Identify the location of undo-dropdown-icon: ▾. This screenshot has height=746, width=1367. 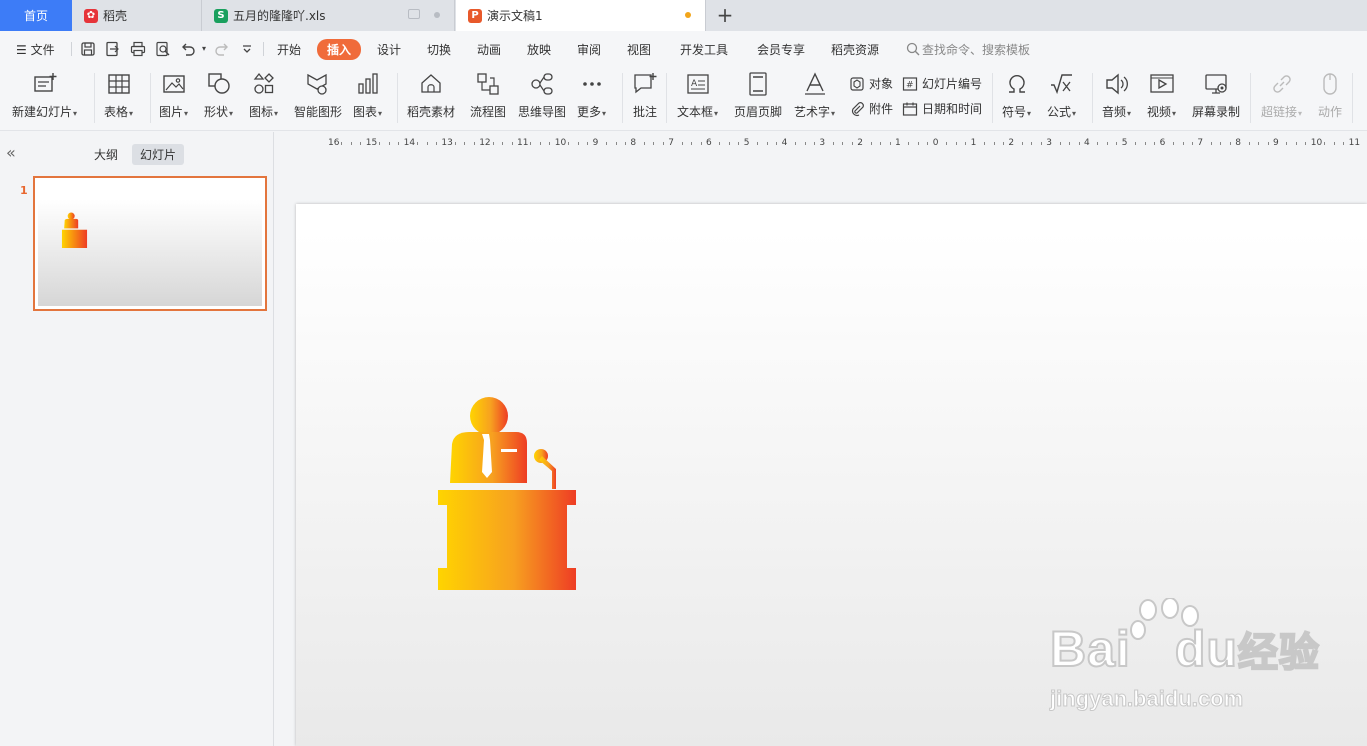
(204, 49).